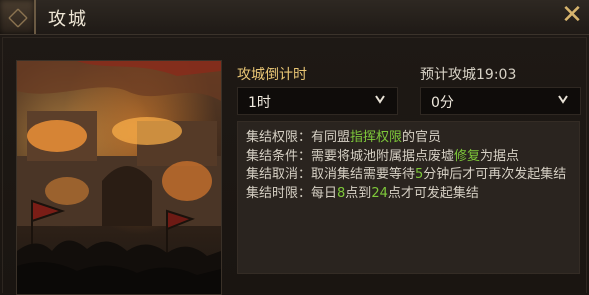 The height and width of the screenshot is (295, 589). What do you see at coordinates (18, 17) in the screenshot?
I see `header-emblem-icon` at bounding box center [18, 17].